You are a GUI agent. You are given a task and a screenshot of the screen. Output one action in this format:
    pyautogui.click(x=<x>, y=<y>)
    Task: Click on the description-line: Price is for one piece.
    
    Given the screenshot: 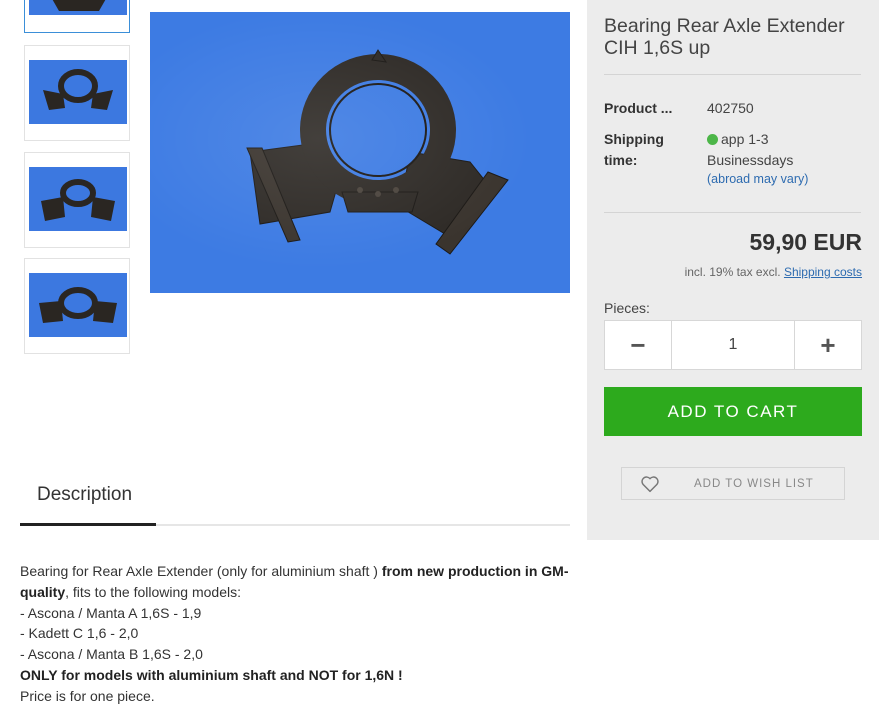 What is the action you would take?
    pyautogui.click(x=87, y=695)
    